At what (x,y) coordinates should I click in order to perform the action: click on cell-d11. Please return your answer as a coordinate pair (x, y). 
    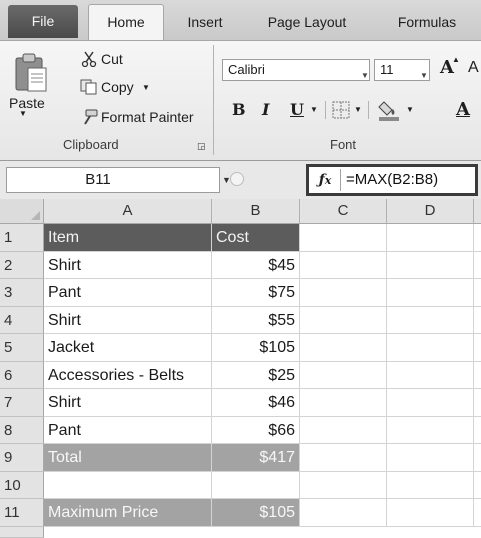
    Looking at the image, I should click on (430, 513).